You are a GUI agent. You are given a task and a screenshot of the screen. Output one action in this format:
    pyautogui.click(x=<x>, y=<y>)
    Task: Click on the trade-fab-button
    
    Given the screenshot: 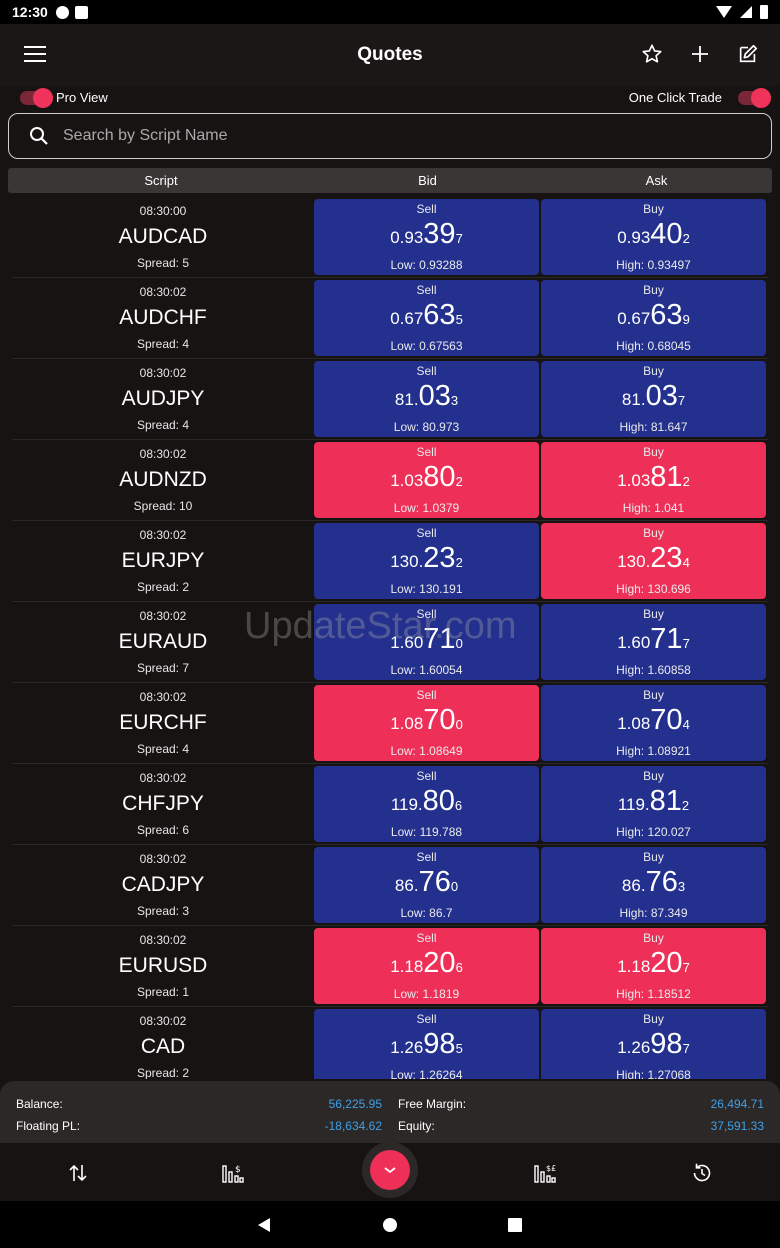 What is the action you would take?
    pyautogui.click(x=390, y=1170)
    